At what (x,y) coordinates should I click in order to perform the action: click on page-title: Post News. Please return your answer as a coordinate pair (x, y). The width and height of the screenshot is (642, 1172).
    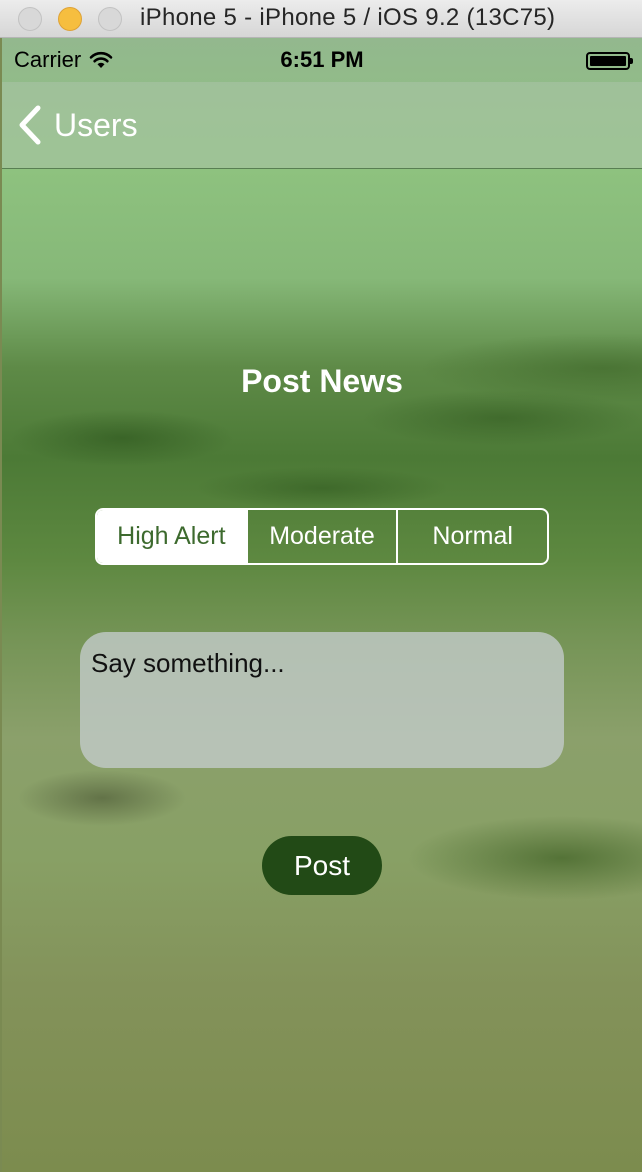
    Looking at the image, I should click on (322, 381).